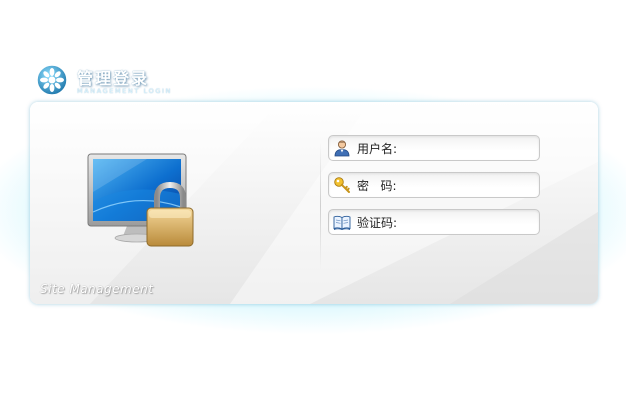 This screenshot has height=408, width=626. What do you see at coordinates (124, 91) in the screenshot?
I see `page-subtitle: MANAGEMENT LOGIN` at bounding box center [124, 91].